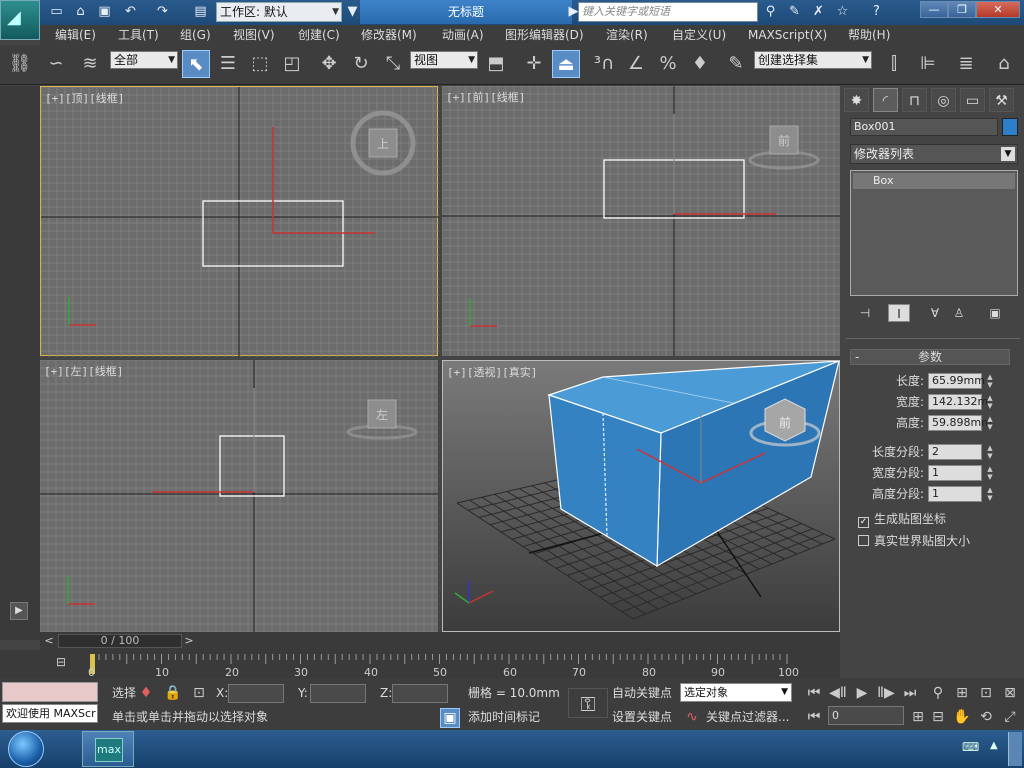  Describe the element at coordinates (894, 64) in the screenshot. I see `mirror-icon: ⫿` at that location.